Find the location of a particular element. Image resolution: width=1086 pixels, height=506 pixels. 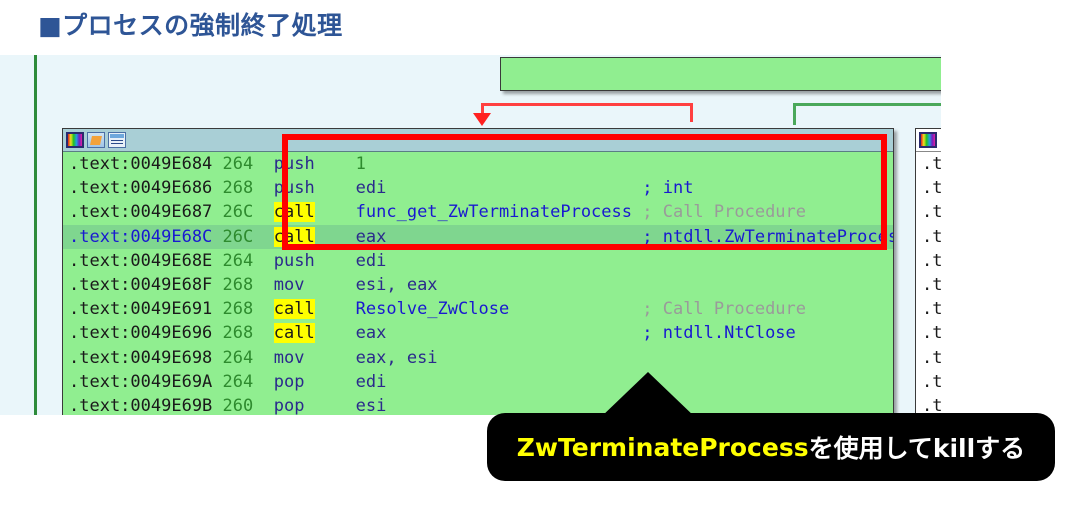

callout-box: ZwTerminateProcess を使用してkillする is located at coordinates (771, 447).